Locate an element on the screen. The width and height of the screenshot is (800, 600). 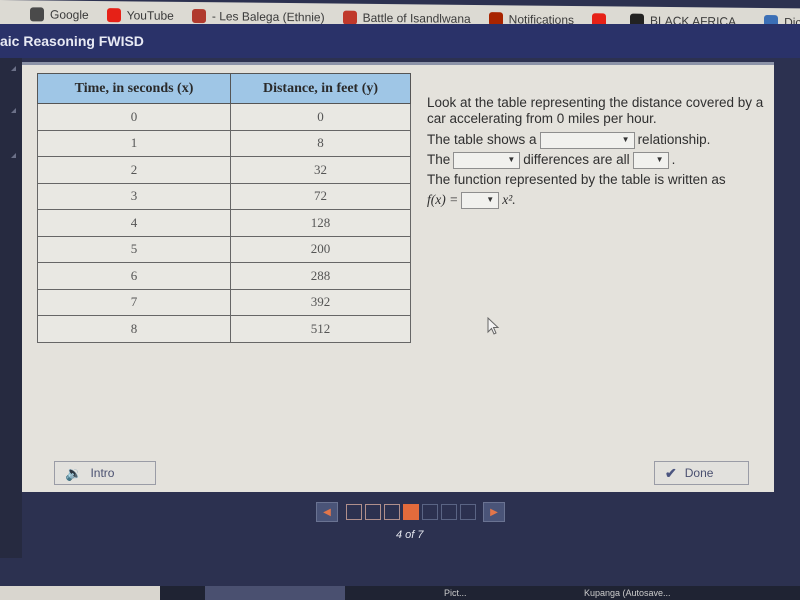
table-row: 7 392 is located at coordinates (224, 302).